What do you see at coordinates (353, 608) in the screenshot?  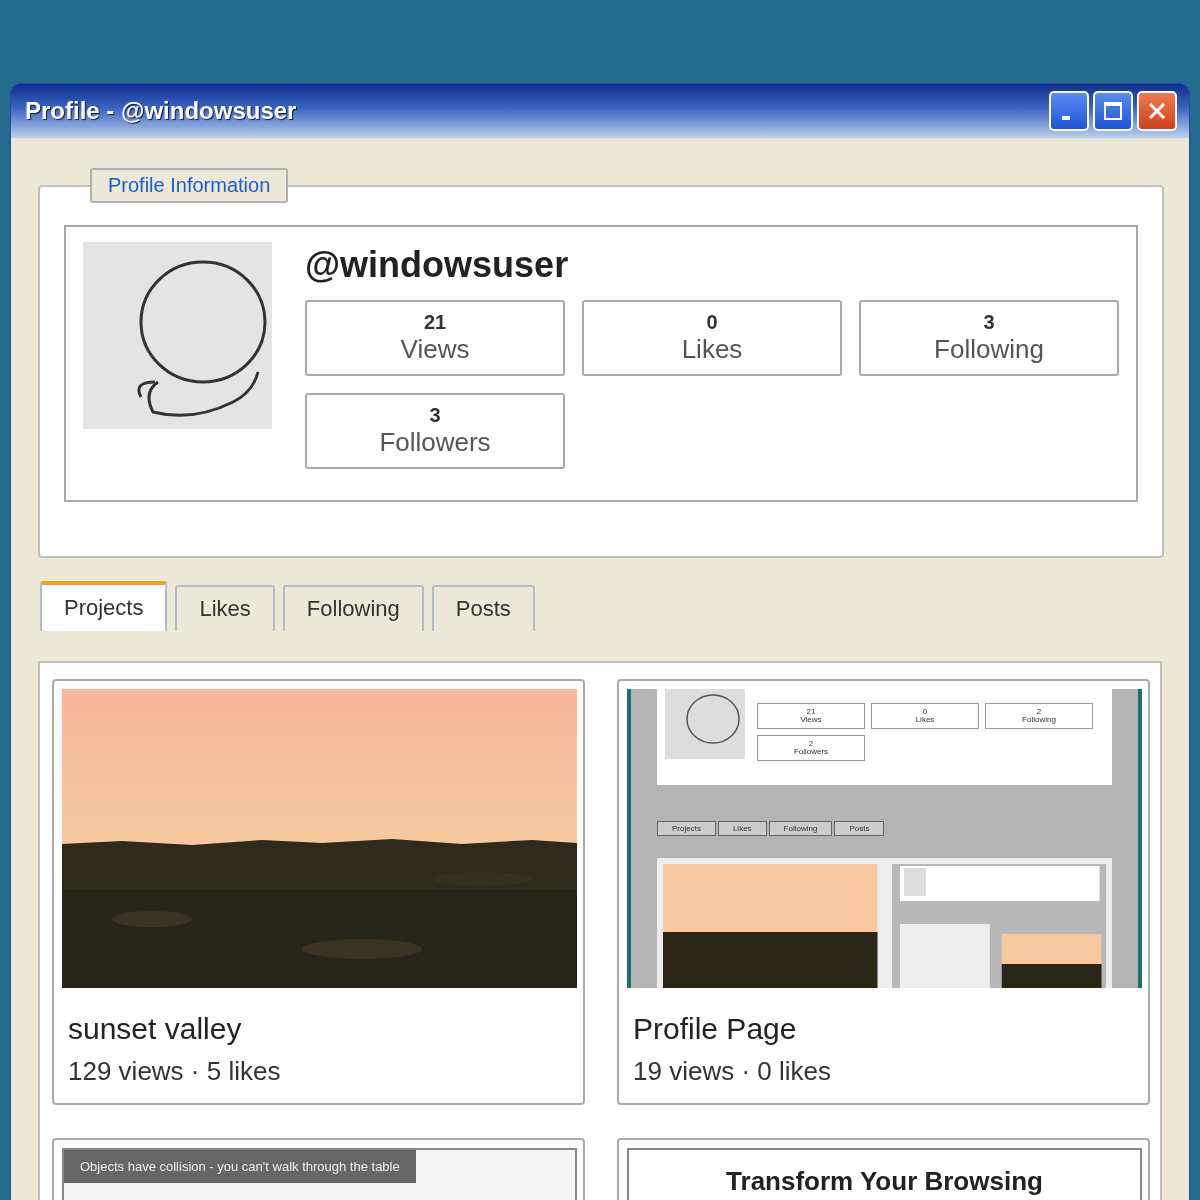 I see `tab: Following` at bounding box center [353, 608].